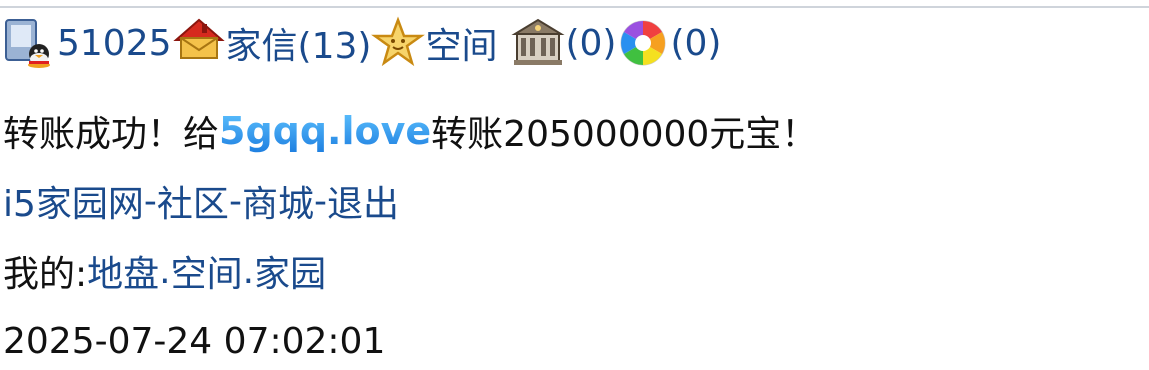  I want to click on timestamp: 2025-07-24 07:02:01, so click(194, 341).